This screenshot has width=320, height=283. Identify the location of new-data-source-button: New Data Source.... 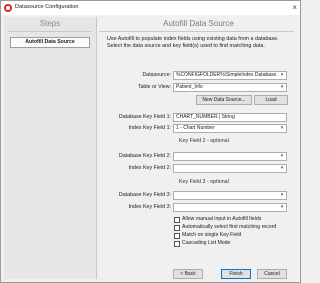
(224, 100).